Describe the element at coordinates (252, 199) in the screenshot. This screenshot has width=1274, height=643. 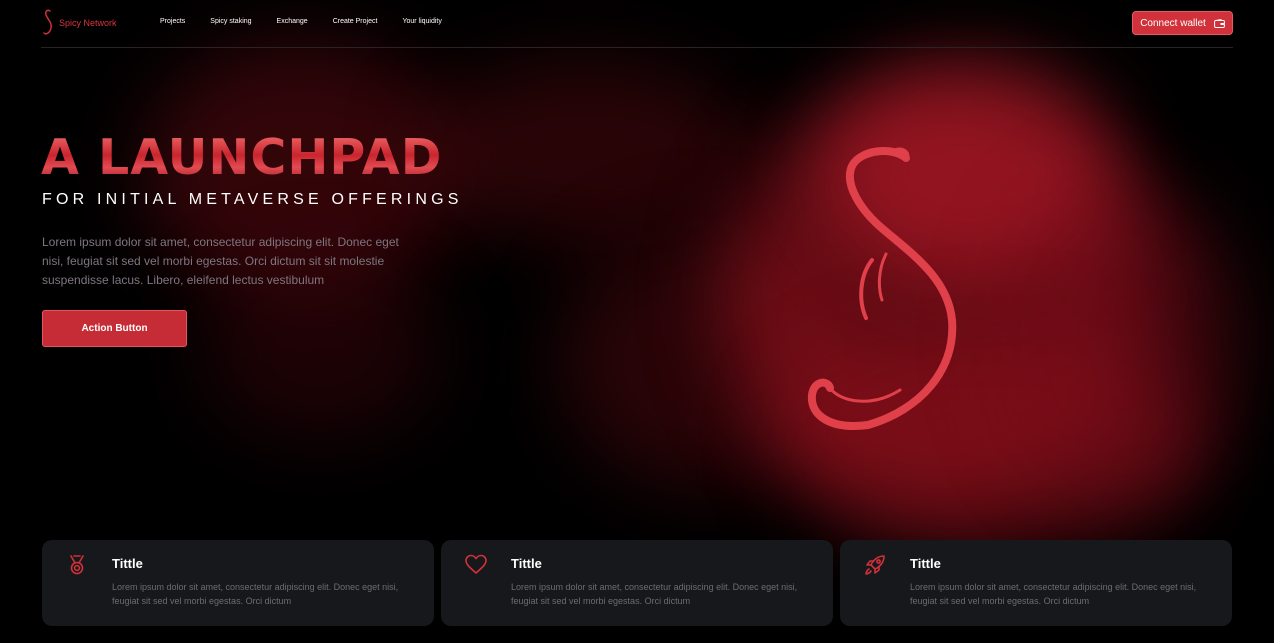
I see `hero-subtitle: FOR INITIAL METAVERSE OFFERINGS` at that location.